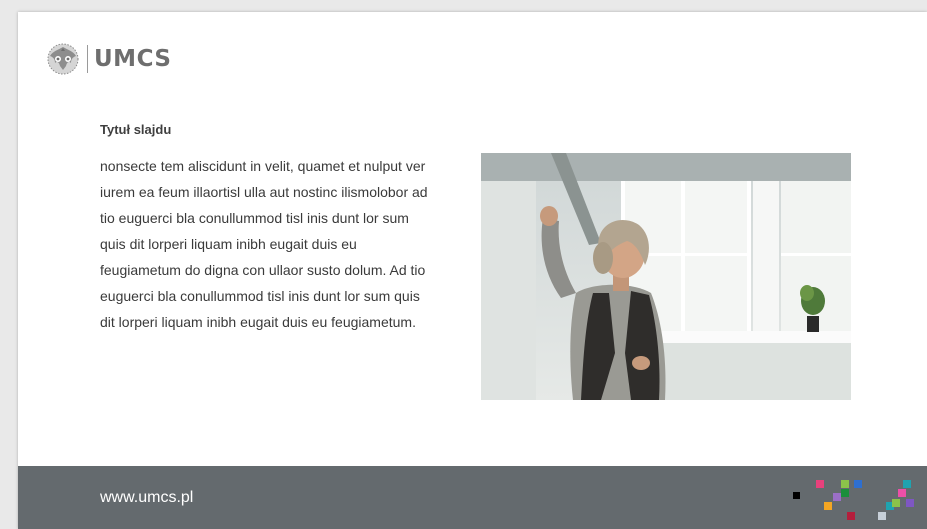 This screenshot has height=529, width=927. What do you see at coordinates (87, 59) in the screenshot?
I see `logo-separator` at bounding box center [87, 59].